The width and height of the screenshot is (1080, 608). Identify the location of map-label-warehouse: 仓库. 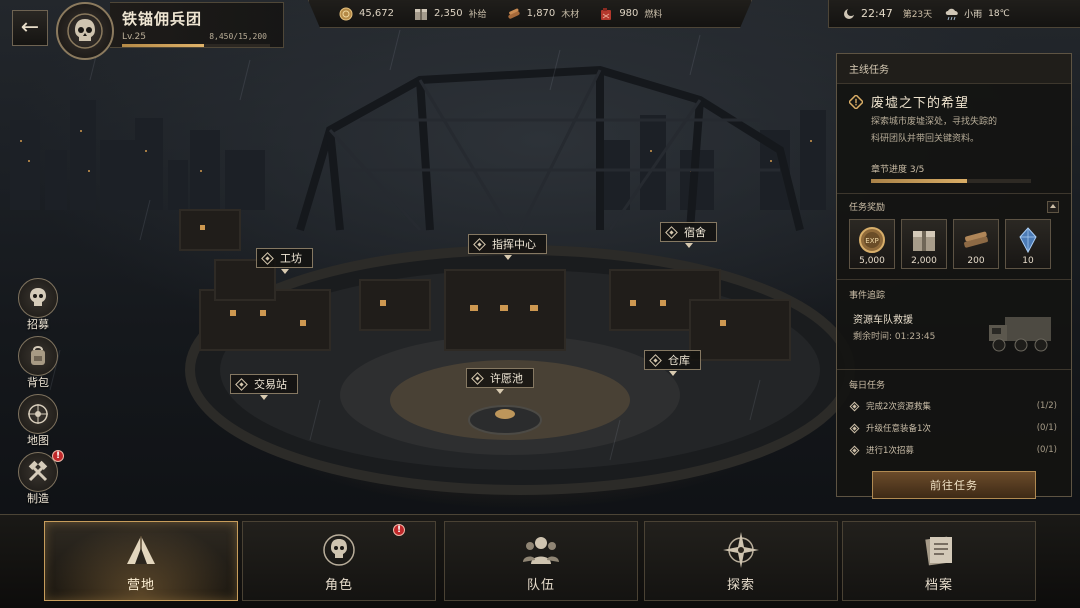
(672, 363).